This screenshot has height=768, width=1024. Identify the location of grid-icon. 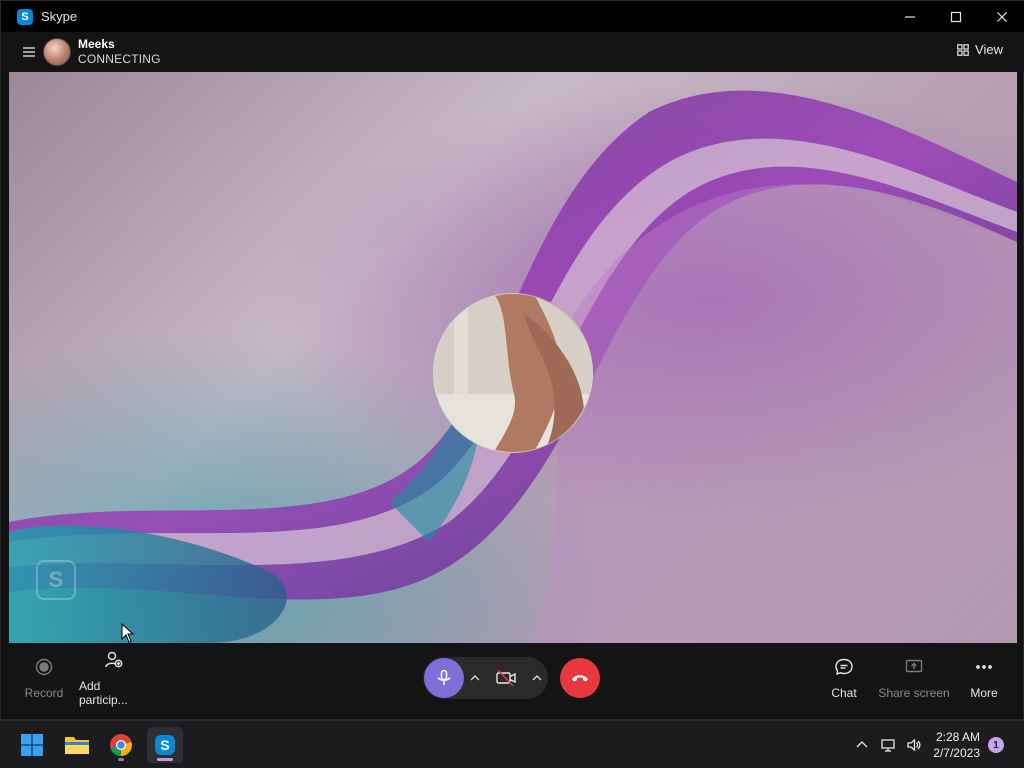
(963, 49).